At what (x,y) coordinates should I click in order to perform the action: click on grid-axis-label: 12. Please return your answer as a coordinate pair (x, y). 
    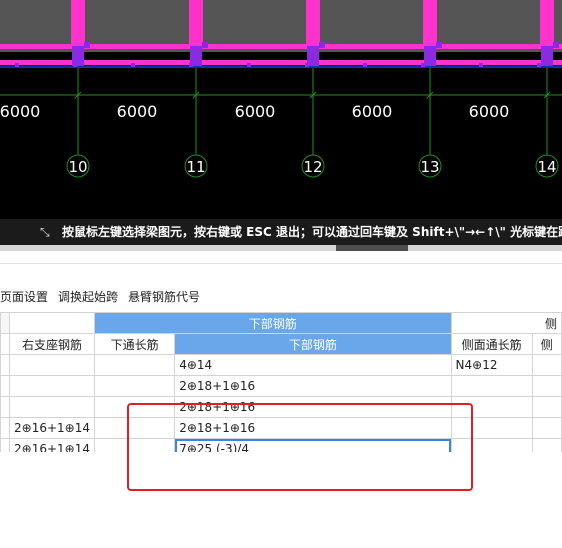
    Looking at the image, I should click on (312, 167).